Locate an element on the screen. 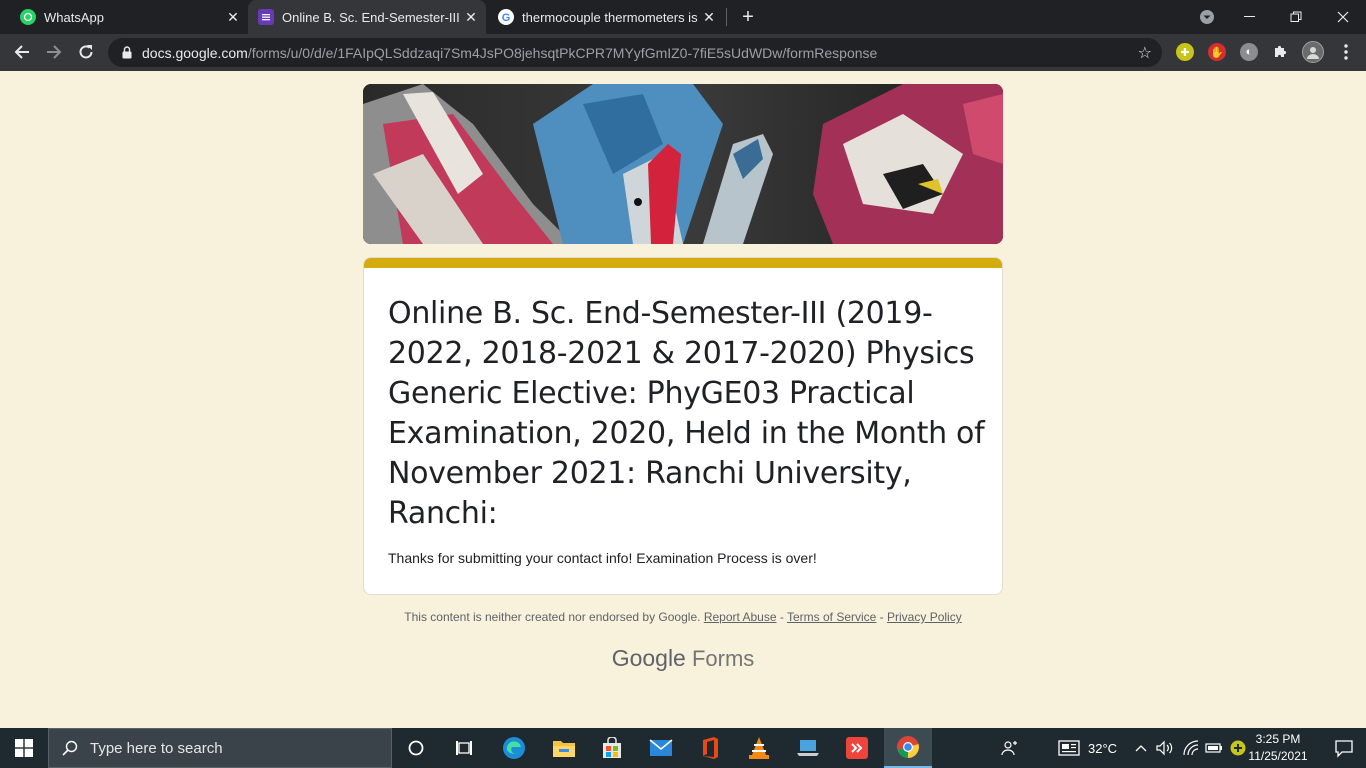 The width and height of the screenshot is (1366, 768). windows-logo-icon is located at coordinates (24, 748).